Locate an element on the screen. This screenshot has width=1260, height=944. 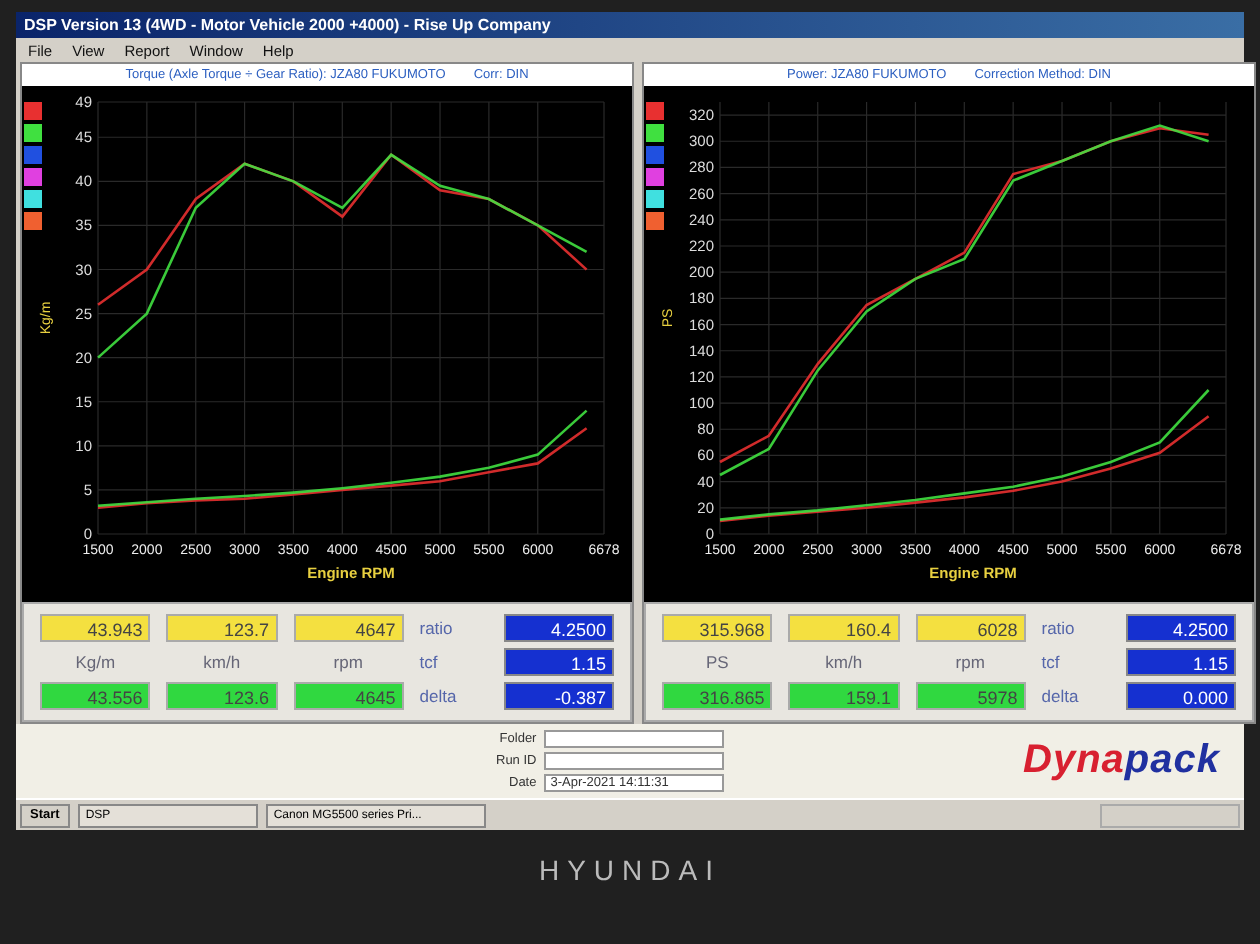
reading-value: 43.556 is located at coordinates (95, 696).